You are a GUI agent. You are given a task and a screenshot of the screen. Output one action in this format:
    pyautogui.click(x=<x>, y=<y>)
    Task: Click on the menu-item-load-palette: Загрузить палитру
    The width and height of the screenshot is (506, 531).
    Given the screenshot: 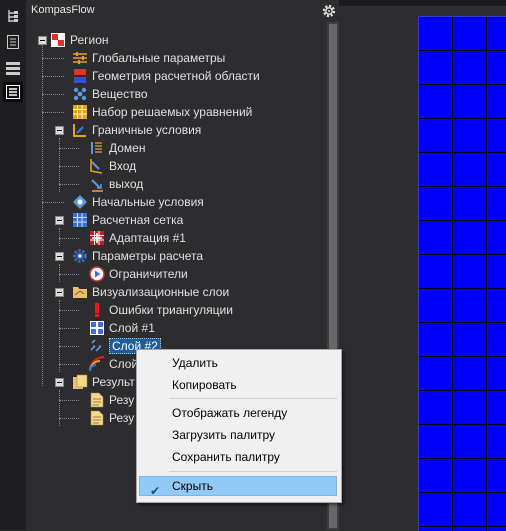 What is the action you would take?
    pyautogui.click(x=238, y=435)
    